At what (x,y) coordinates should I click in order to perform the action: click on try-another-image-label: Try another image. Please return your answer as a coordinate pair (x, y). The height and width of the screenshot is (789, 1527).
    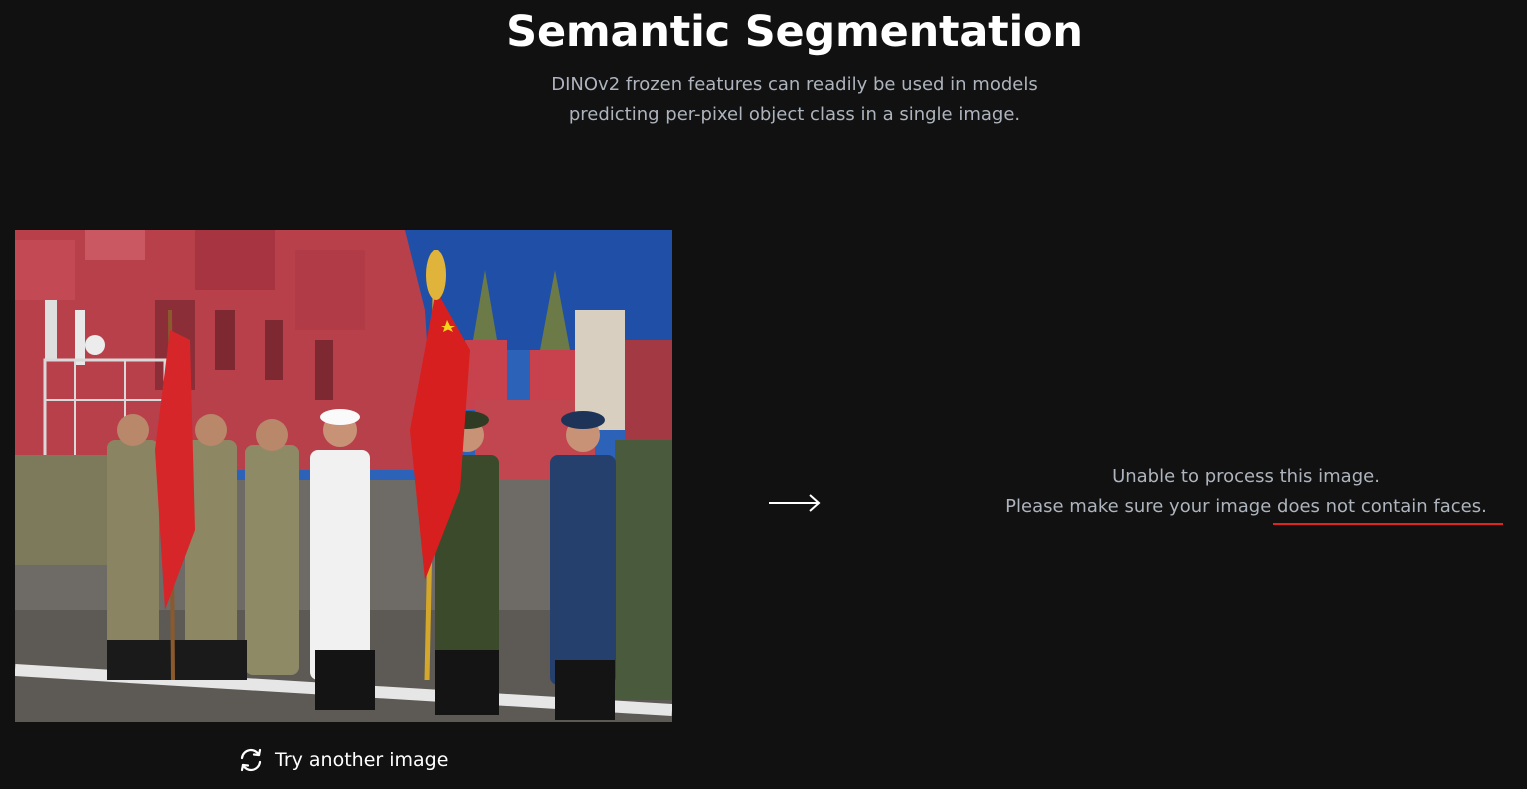
    Looking at the image, I should click on (362, 760).